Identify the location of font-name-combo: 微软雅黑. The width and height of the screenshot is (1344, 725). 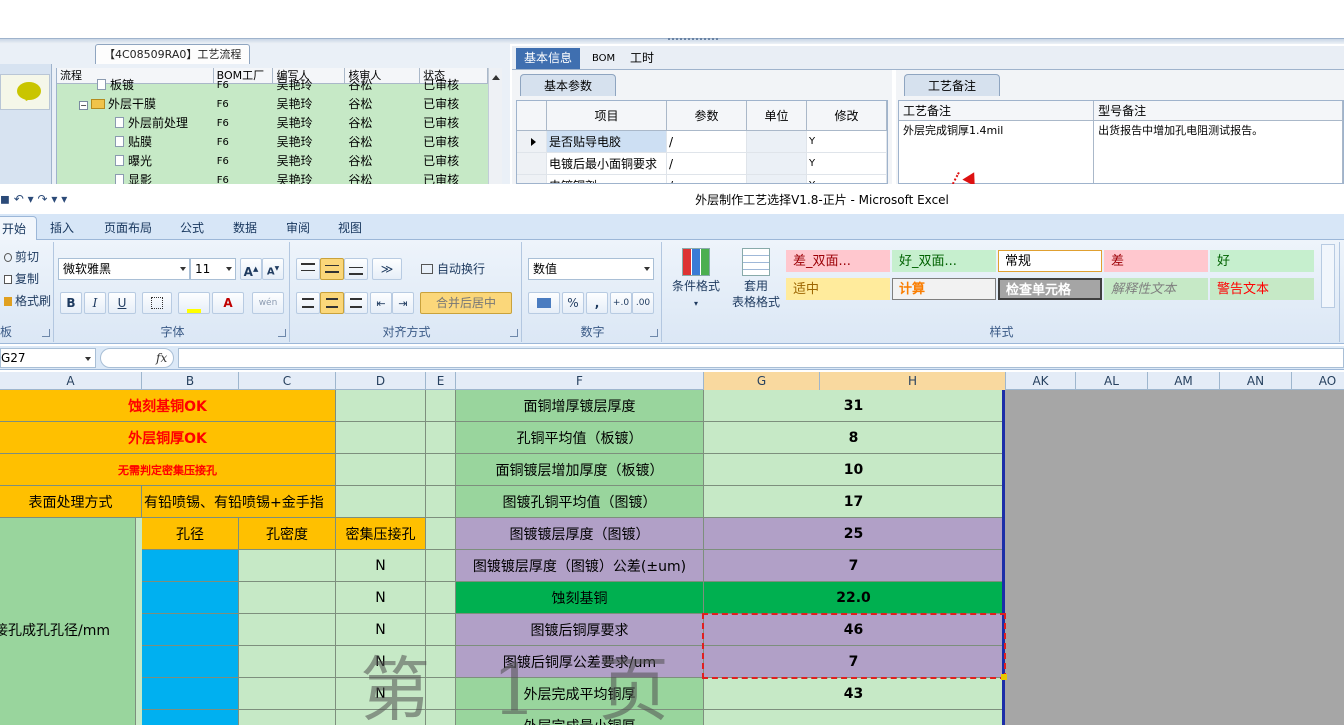
(124, 269).